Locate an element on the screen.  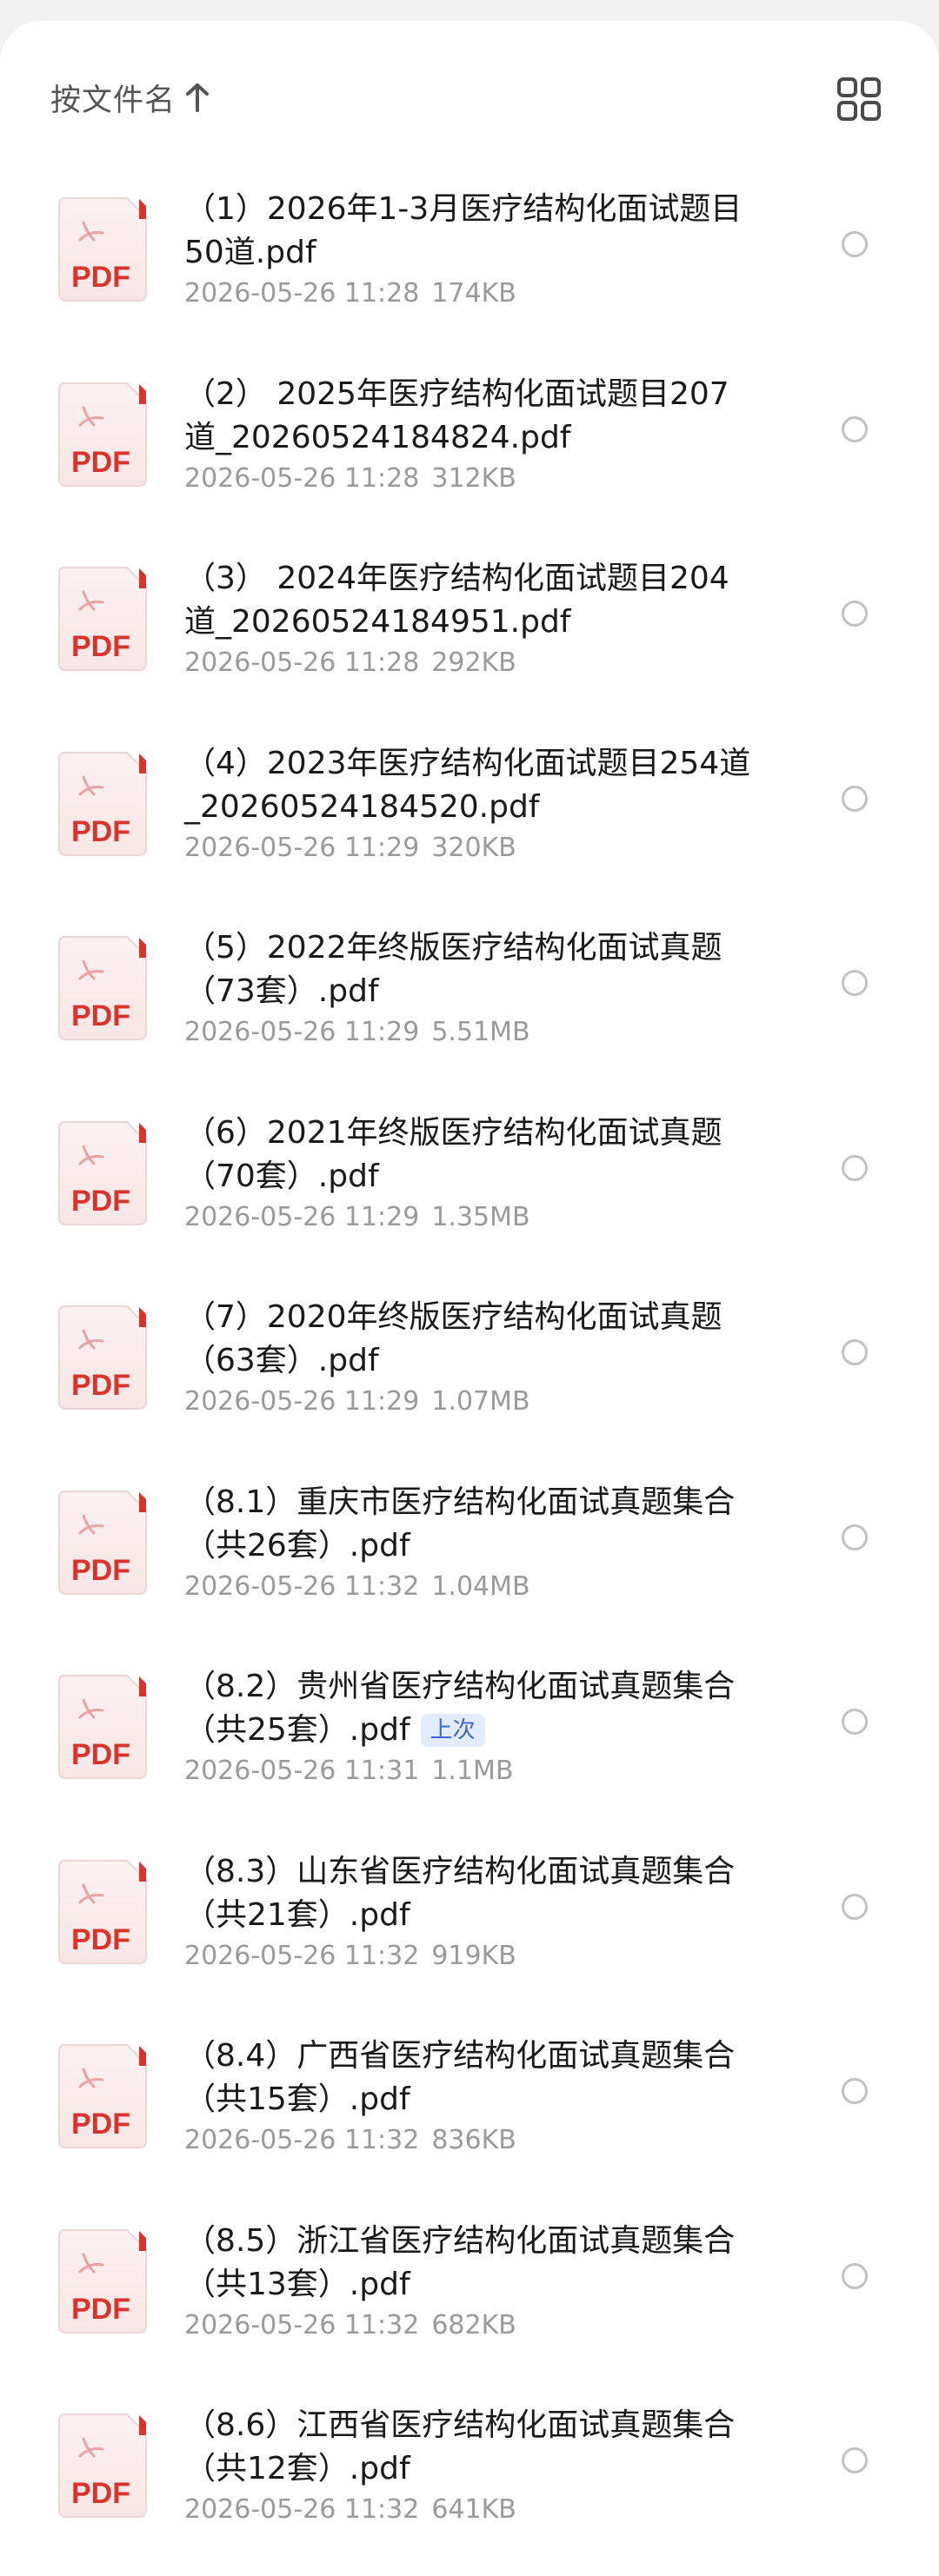
file-name: （1）2026年1-3月医疗结构化面试题目50道.pdf is located at coordinates (471, 231).